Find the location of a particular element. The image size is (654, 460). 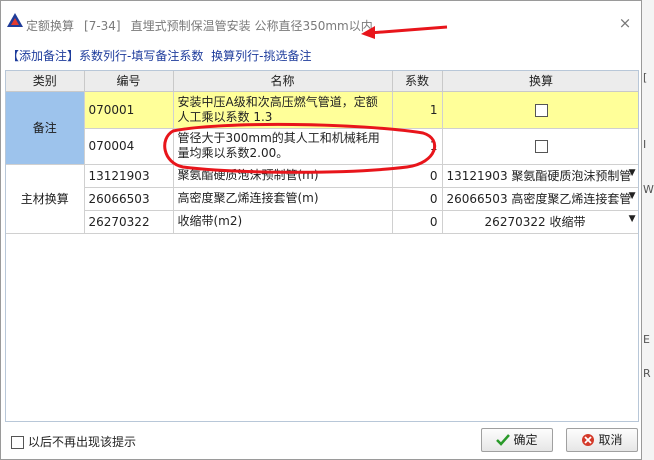

row-conversion-cell: 13121903 聚氨酯硬质泡沫预制管 ▼ is located at coordinates (540, 176).